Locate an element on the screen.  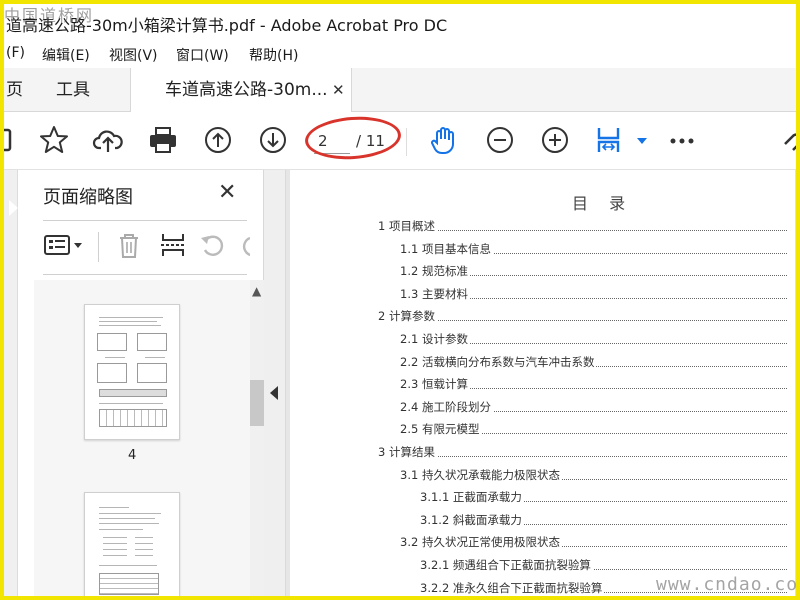
toc-entry: 1.3 主要材料 is located at coordinates (593, 296).